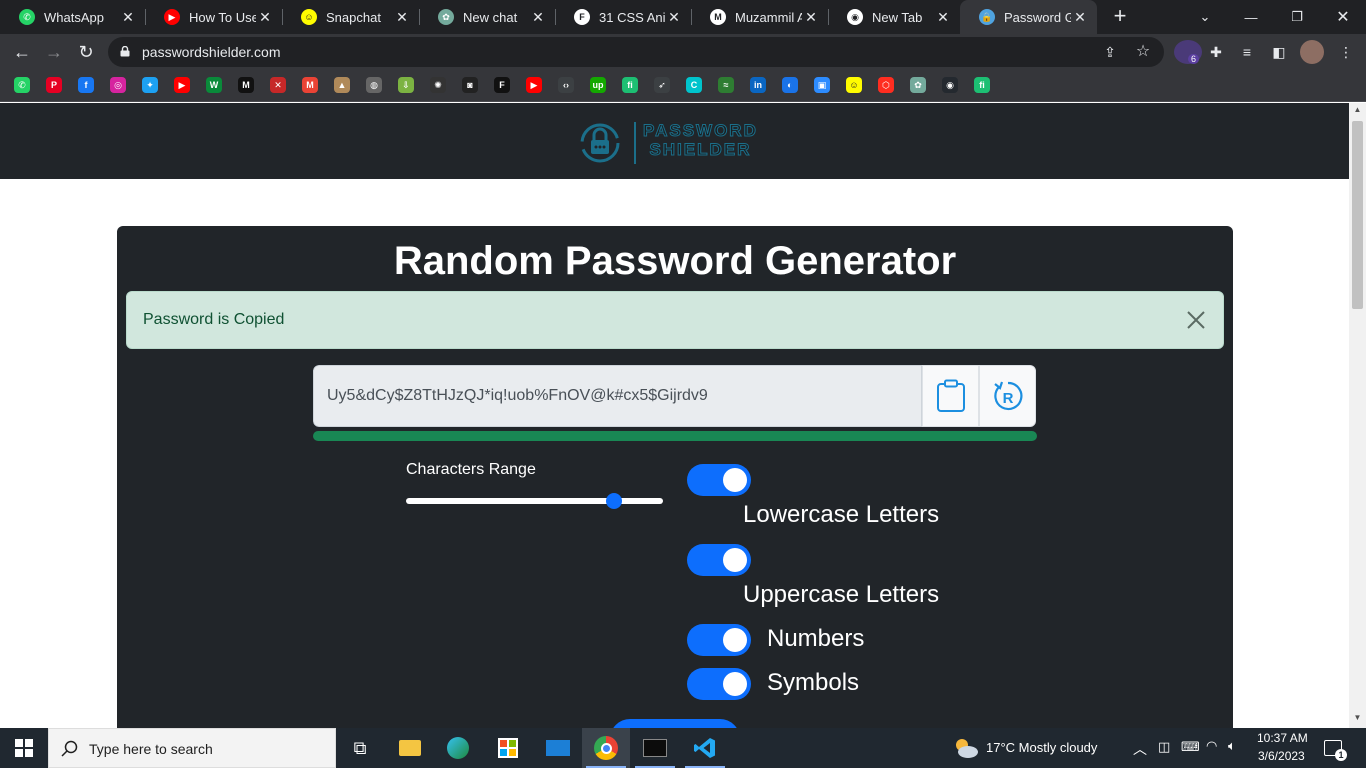 The width and height of the screenshot is (1366, 768). What do you see at coordinates (54, 52) in the screenshot?
I see `forward-button: →` at bounding box center [54, 52].